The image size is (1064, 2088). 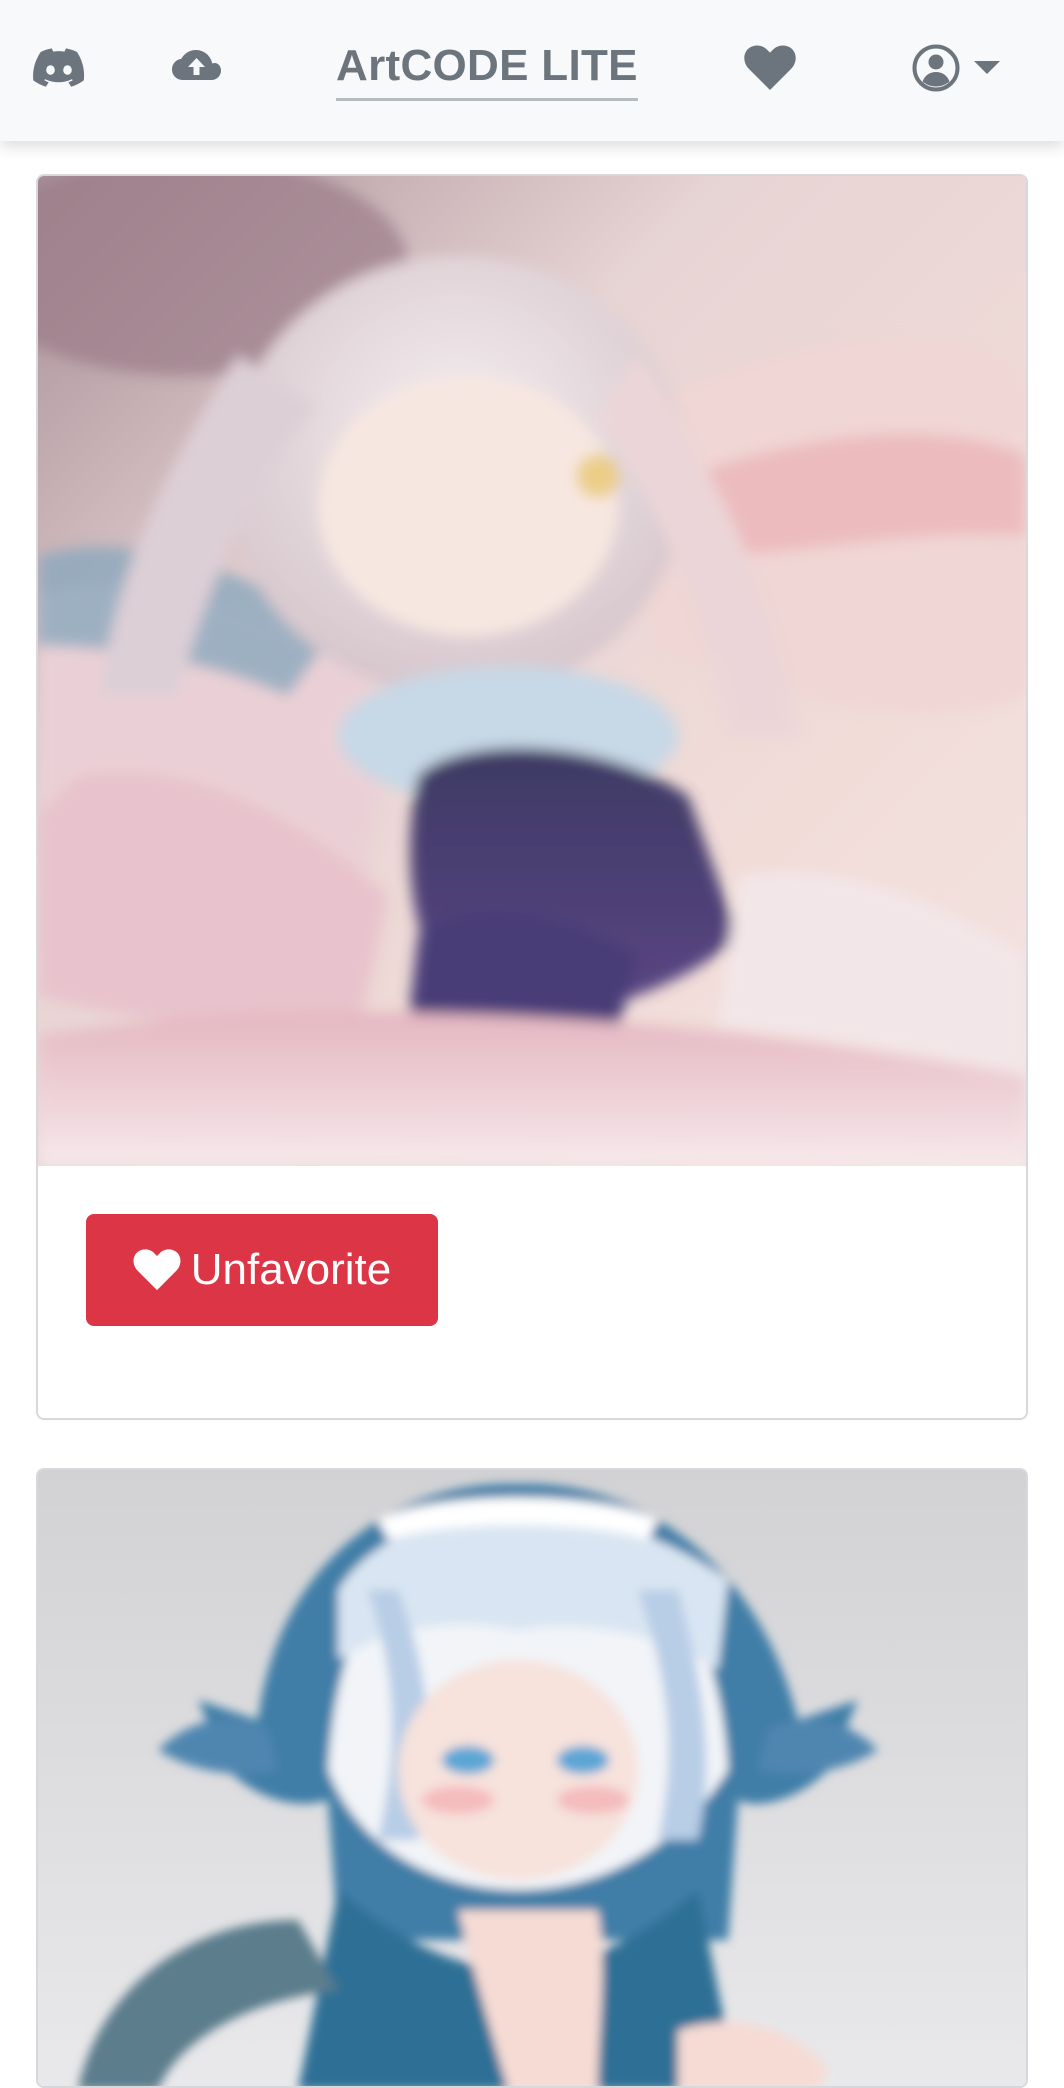 I want to click on account-dropdown, so click(x=956, y=68).